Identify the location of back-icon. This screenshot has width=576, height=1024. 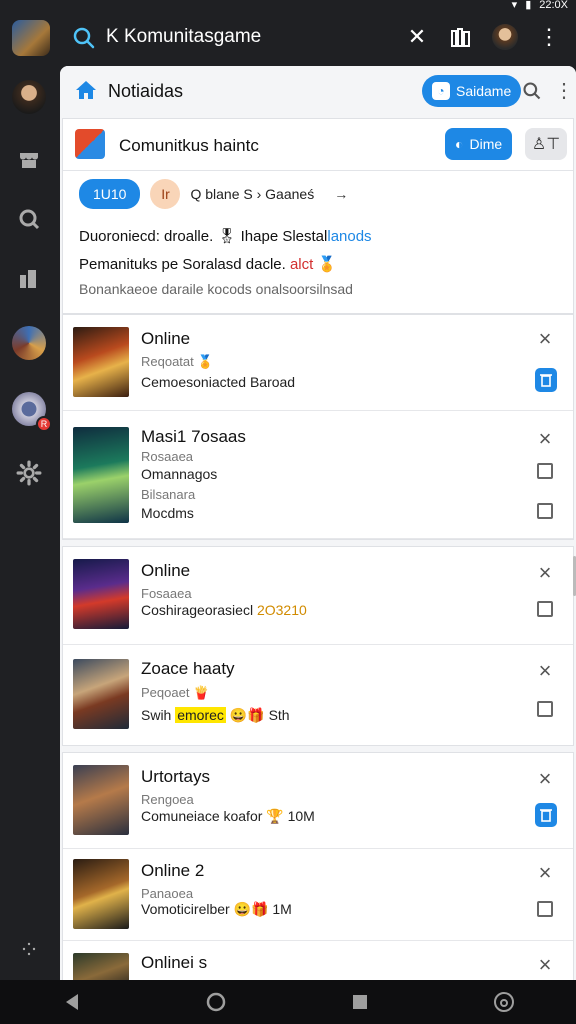
(72, 1002).